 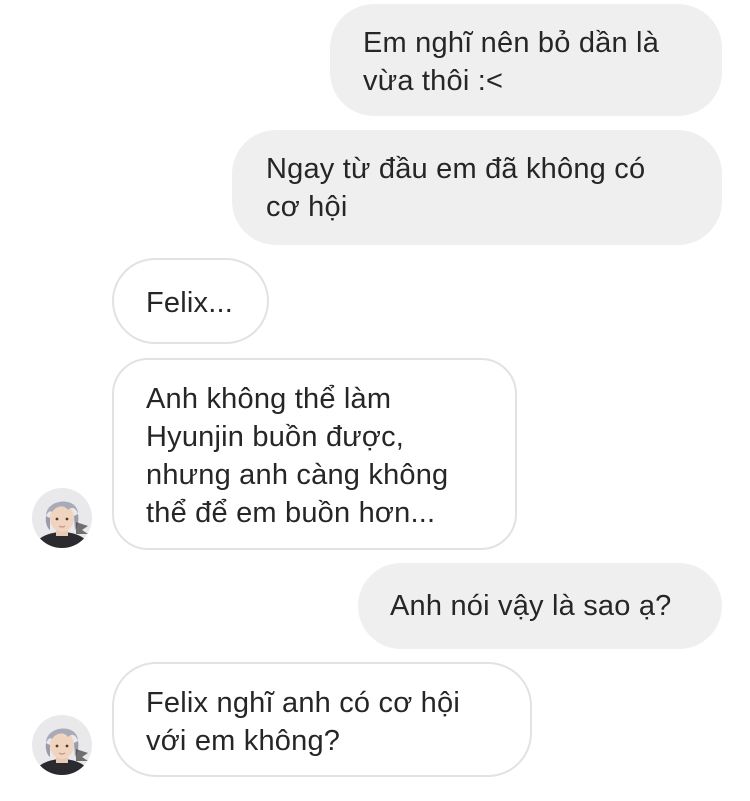 What do you see at coordinates (477, 187) in the screenshot?
I see `outgoing-message-bubble: Ngay từ đầu em đã không có cơ hội` at bounding box center [477, 187].